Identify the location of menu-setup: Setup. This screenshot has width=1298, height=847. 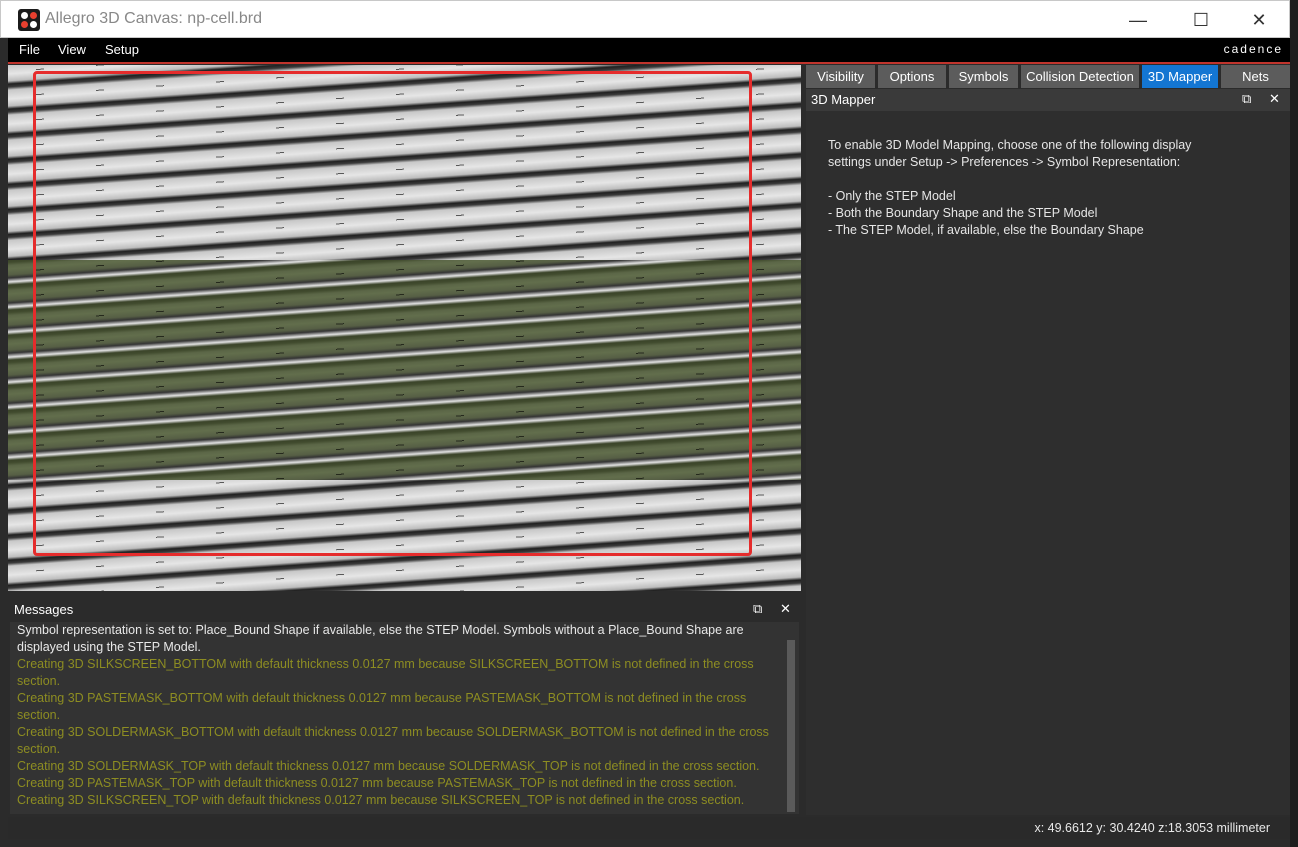
(122, 49).